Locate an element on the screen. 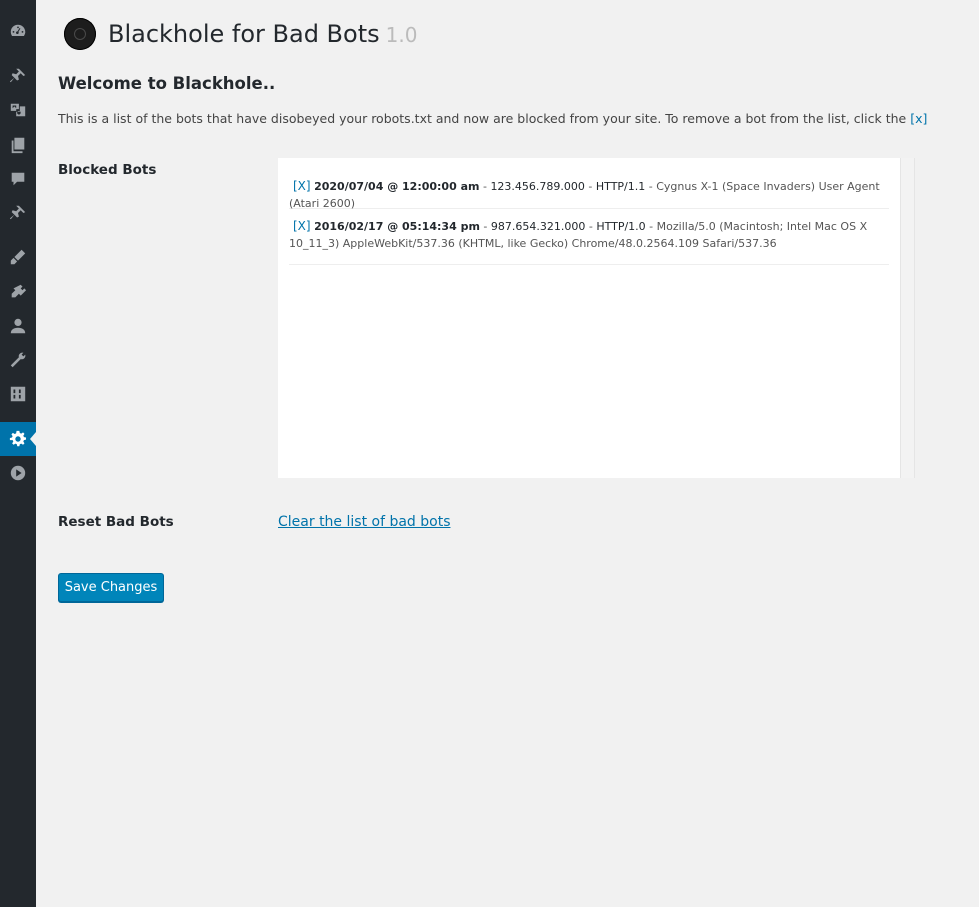  intro-remove-marker: [x] is located at coordinates (919, 118).